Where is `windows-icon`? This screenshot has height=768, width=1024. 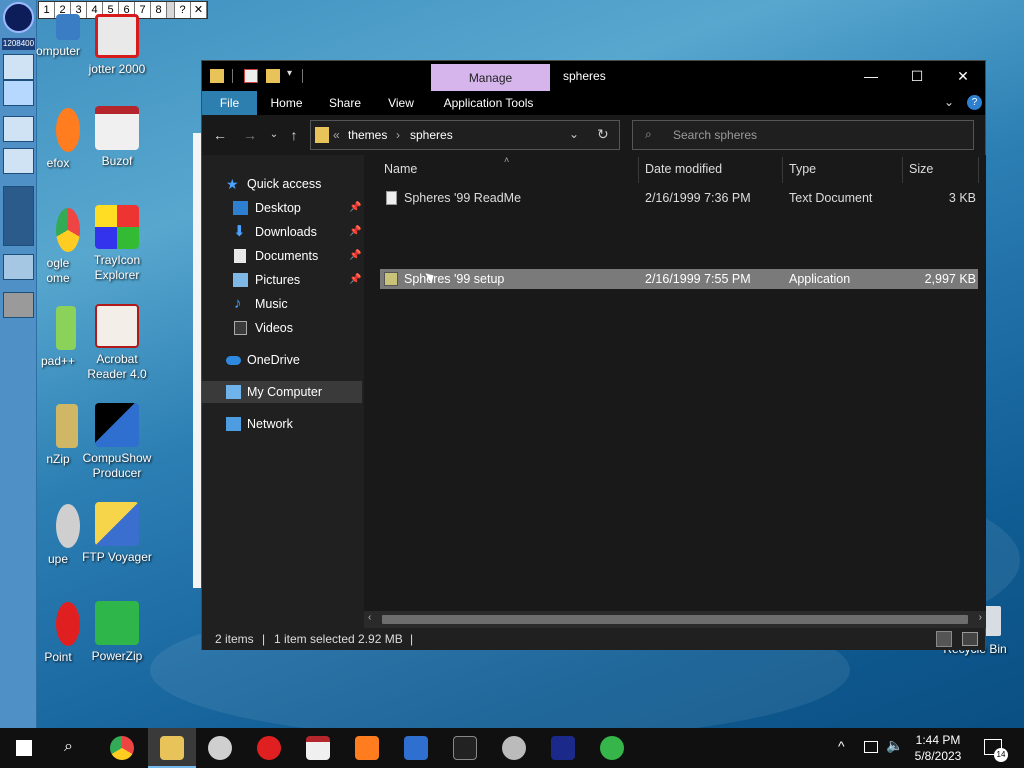 windows-icon is located at coordinates (24, 748).